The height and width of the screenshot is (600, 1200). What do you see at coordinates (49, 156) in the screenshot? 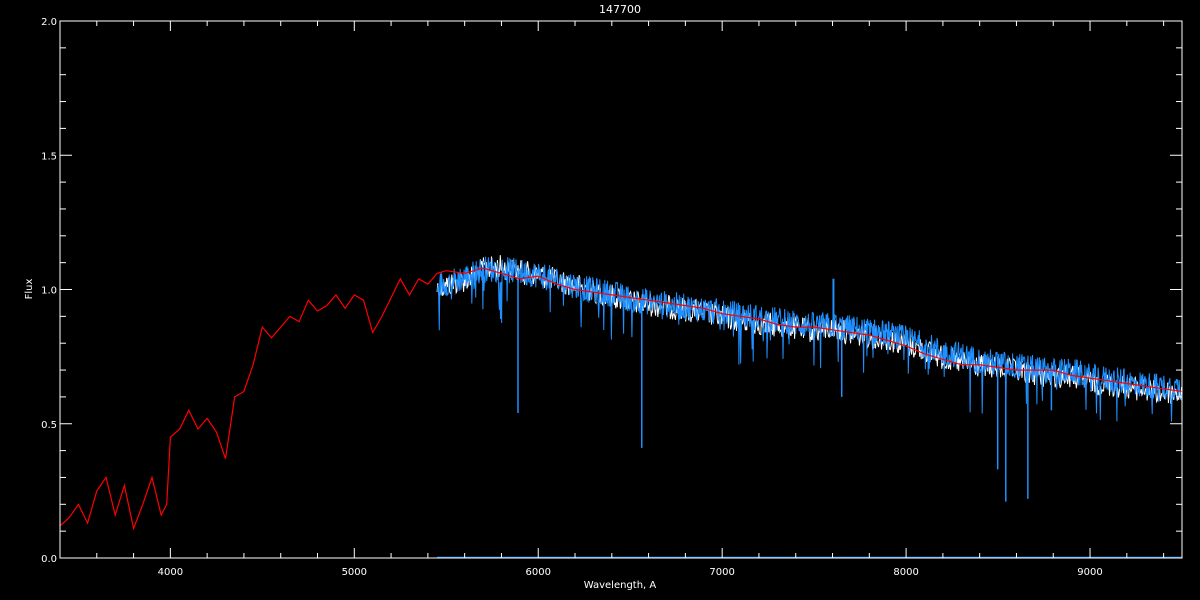
I see `y-tick-label: 1.5` at bounding box center [49, 156].